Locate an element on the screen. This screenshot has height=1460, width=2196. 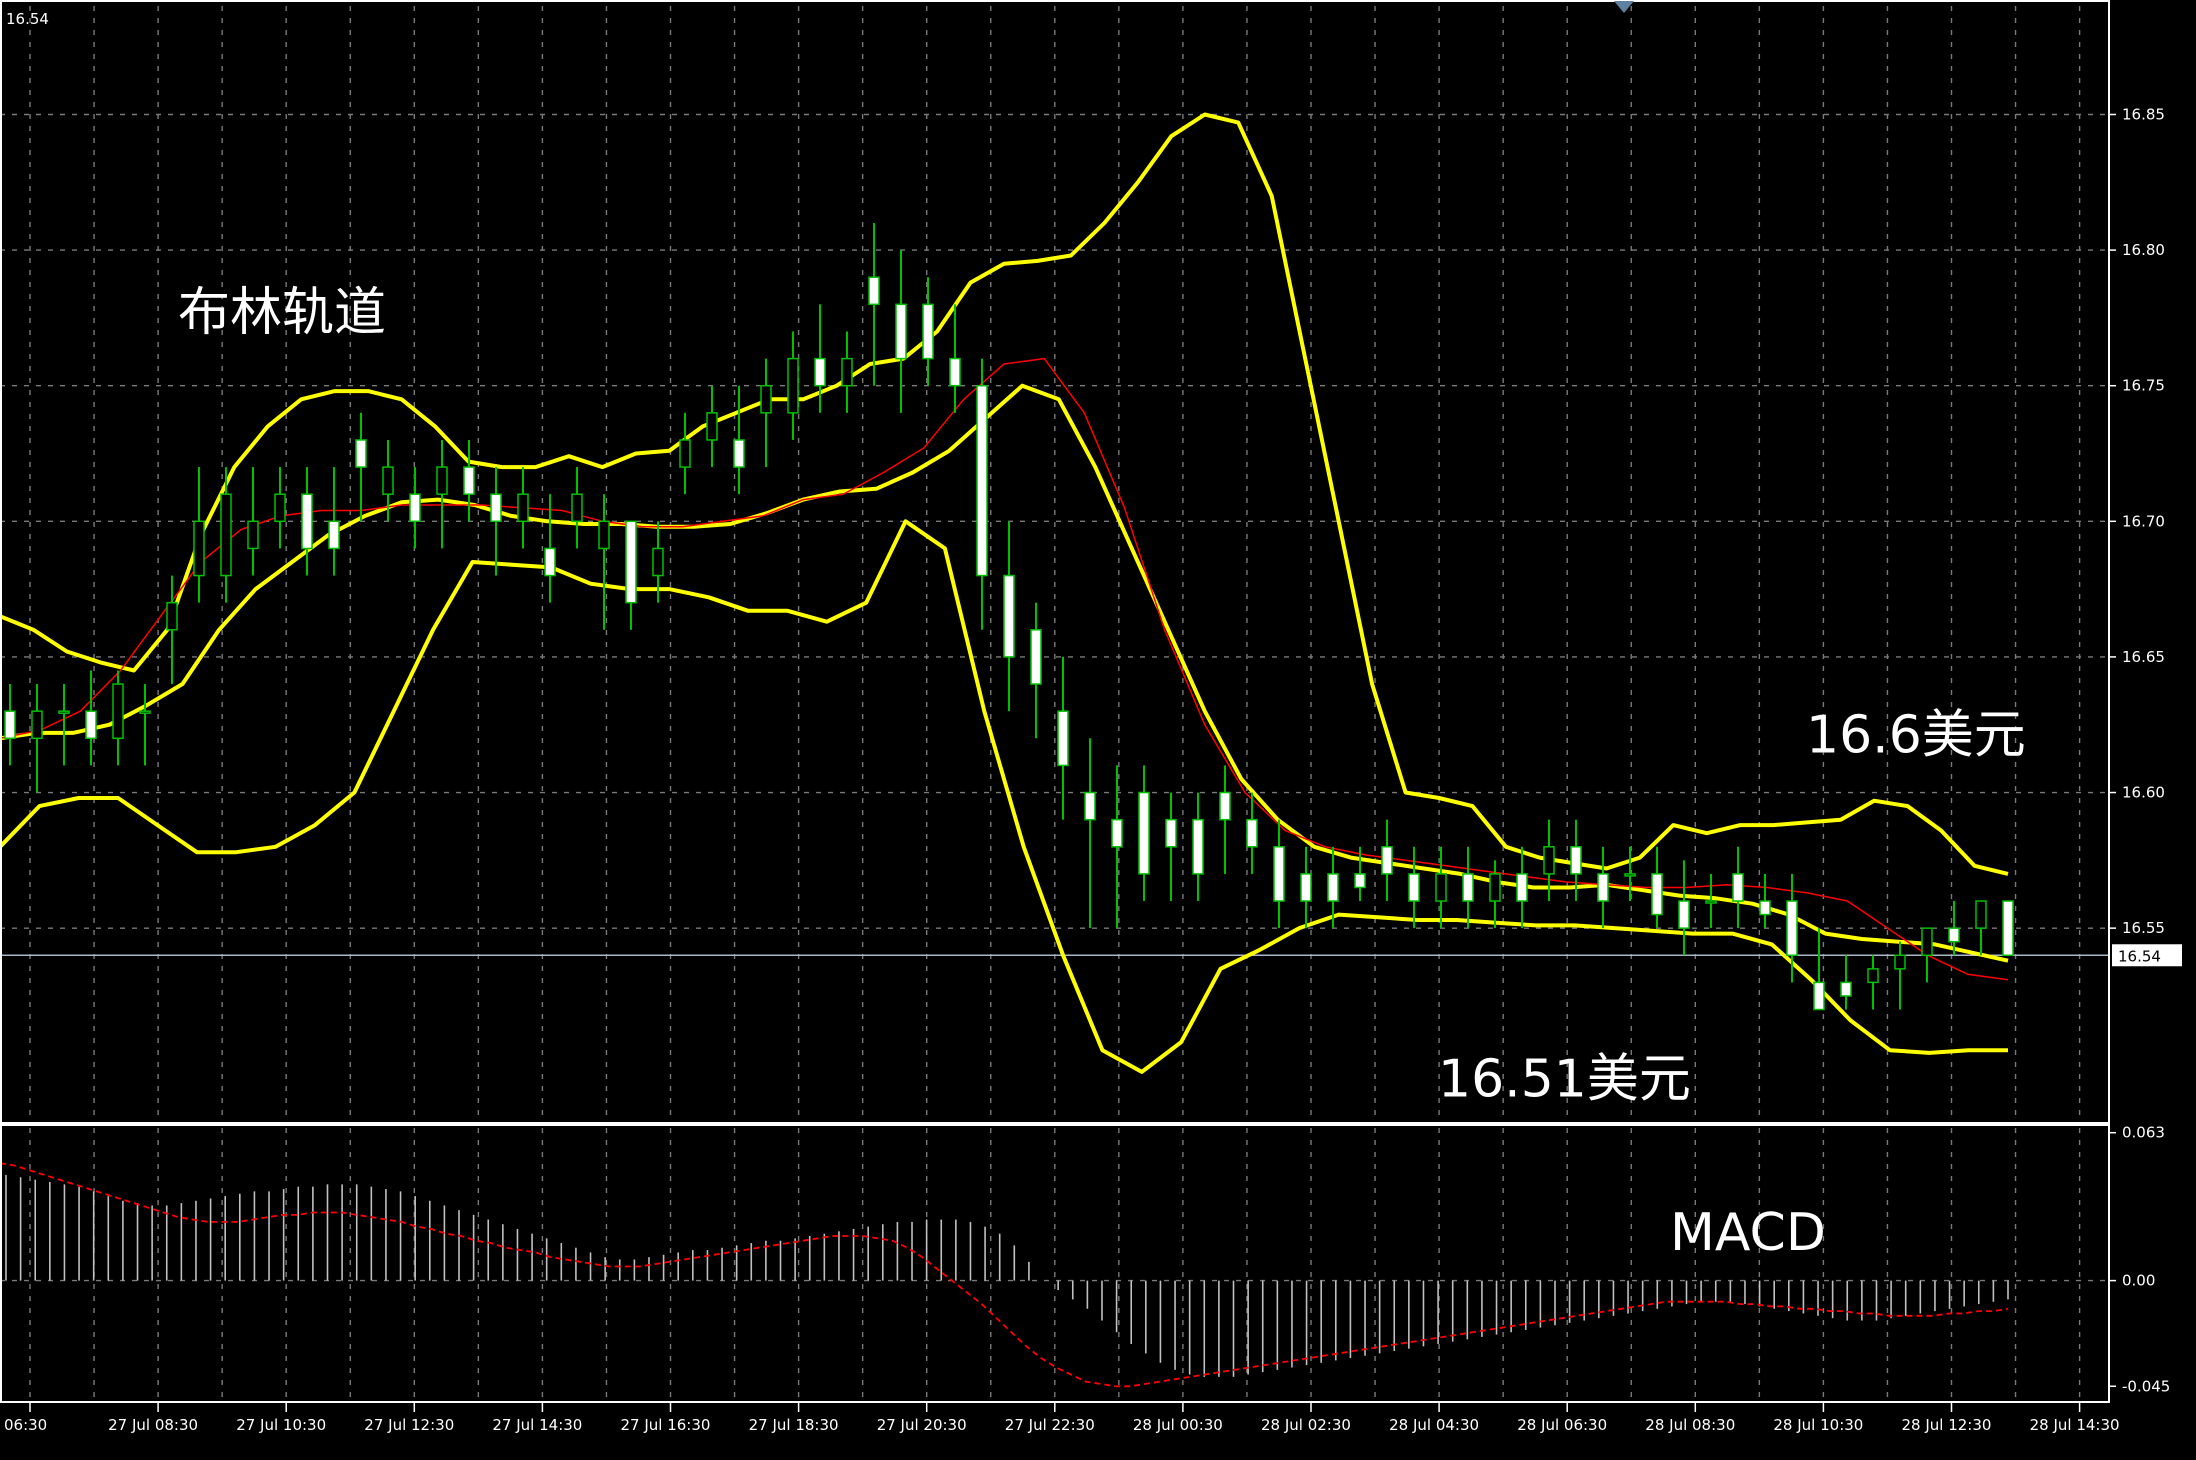
time-label: 27 Jul 08:30 is located at coordinates (153, 1425).